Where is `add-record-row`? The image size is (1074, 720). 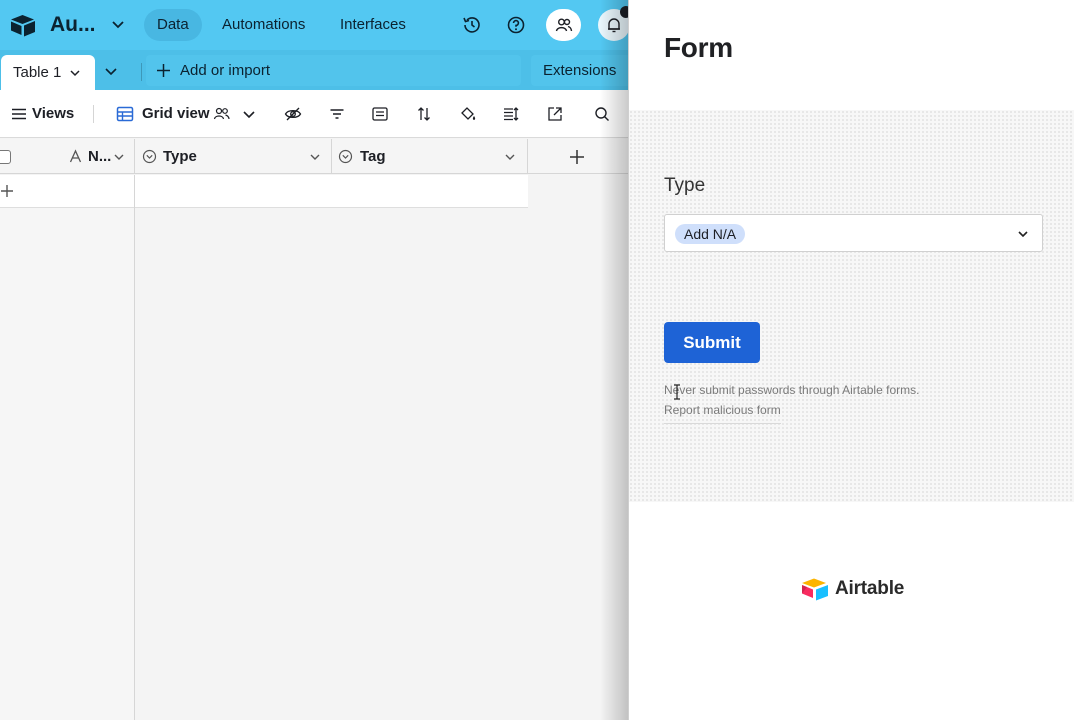
add-record-row is located at coordinates (264, 191).